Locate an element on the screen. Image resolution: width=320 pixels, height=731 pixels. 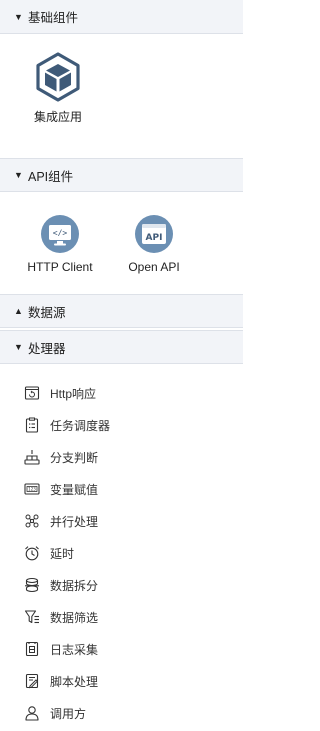
http-response-icon is located at coordinates (32, 393).